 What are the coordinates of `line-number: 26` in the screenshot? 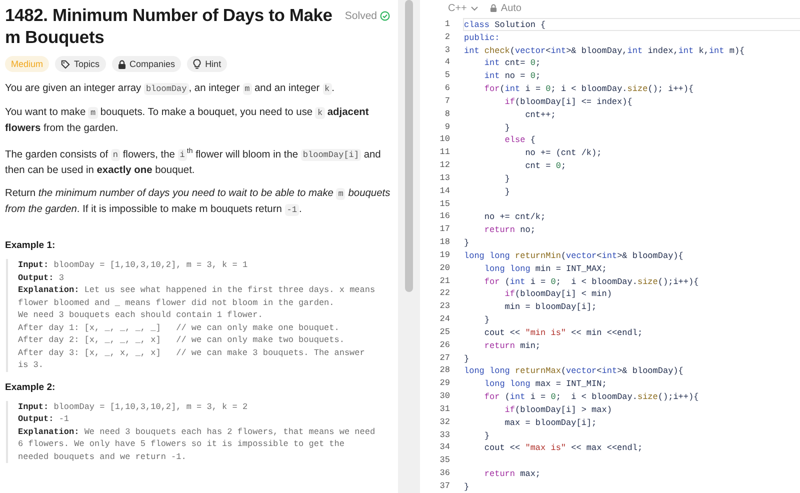 It's located at (444, 345).